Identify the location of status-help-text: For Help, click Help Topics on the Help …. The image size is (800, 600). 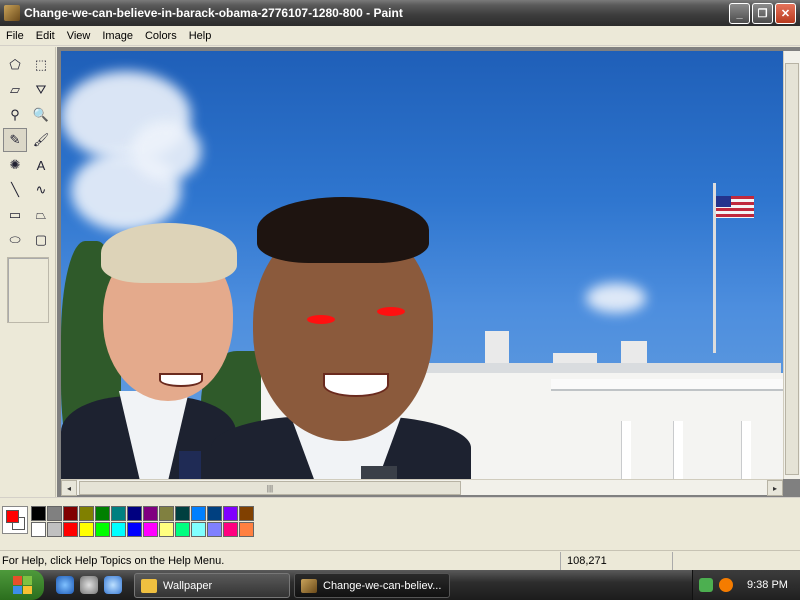
(113, 560).